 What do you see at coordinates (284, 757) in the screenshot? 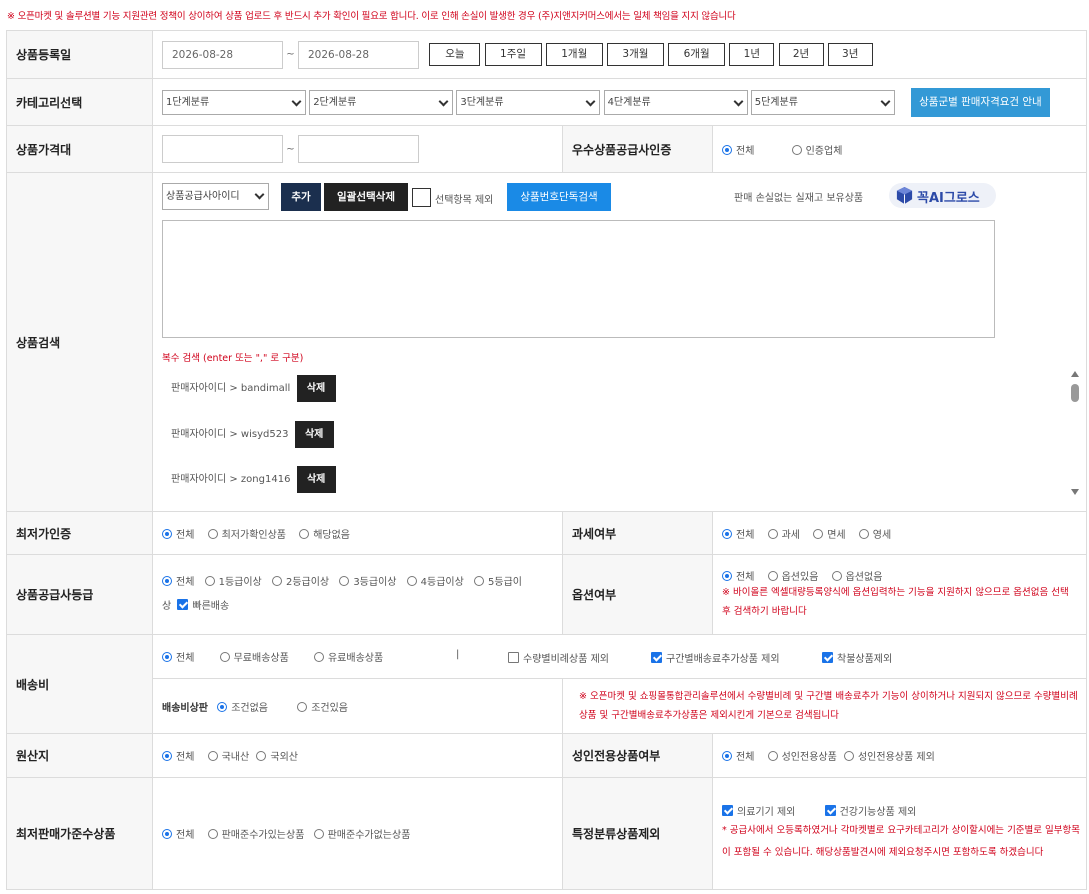
I see `option-label: 국외산` at bounding box center [284, 757].